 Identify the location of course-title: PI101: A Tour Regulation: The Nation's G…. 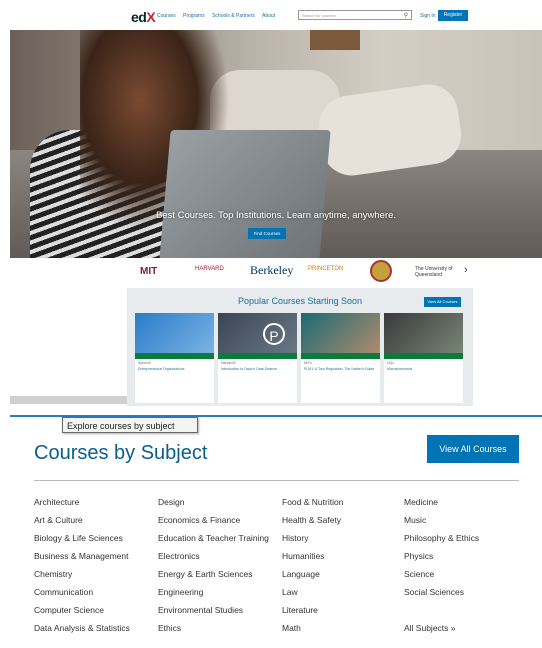
(340, 369).